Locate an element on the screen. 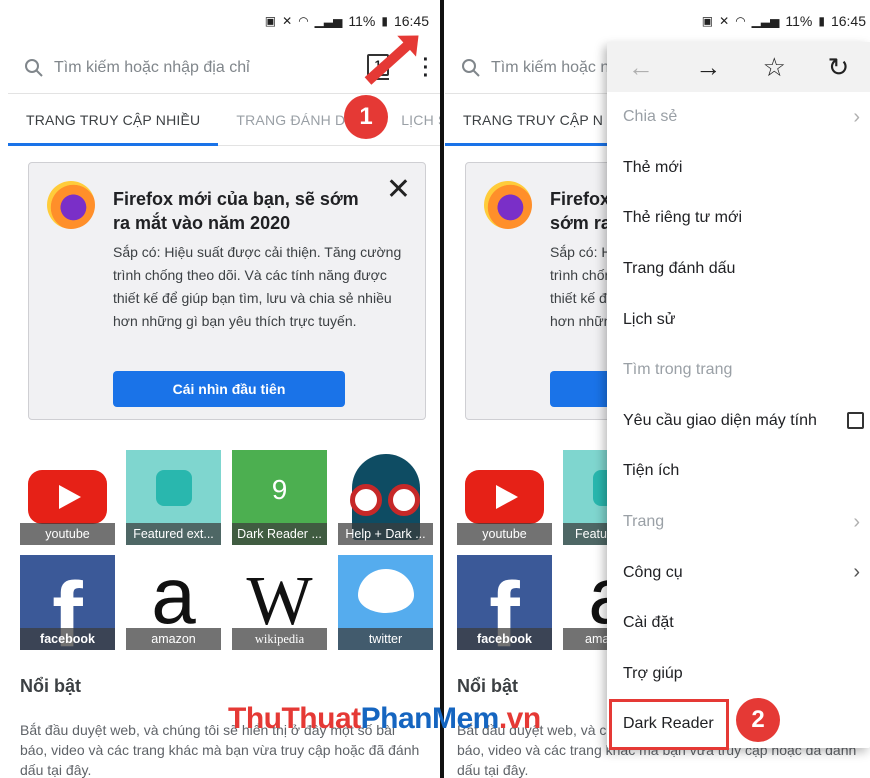 Image resolution: width=870 pixels, height=778 pixels. menu-item-settings: Cài đặt is located at coordinates (738, 623).